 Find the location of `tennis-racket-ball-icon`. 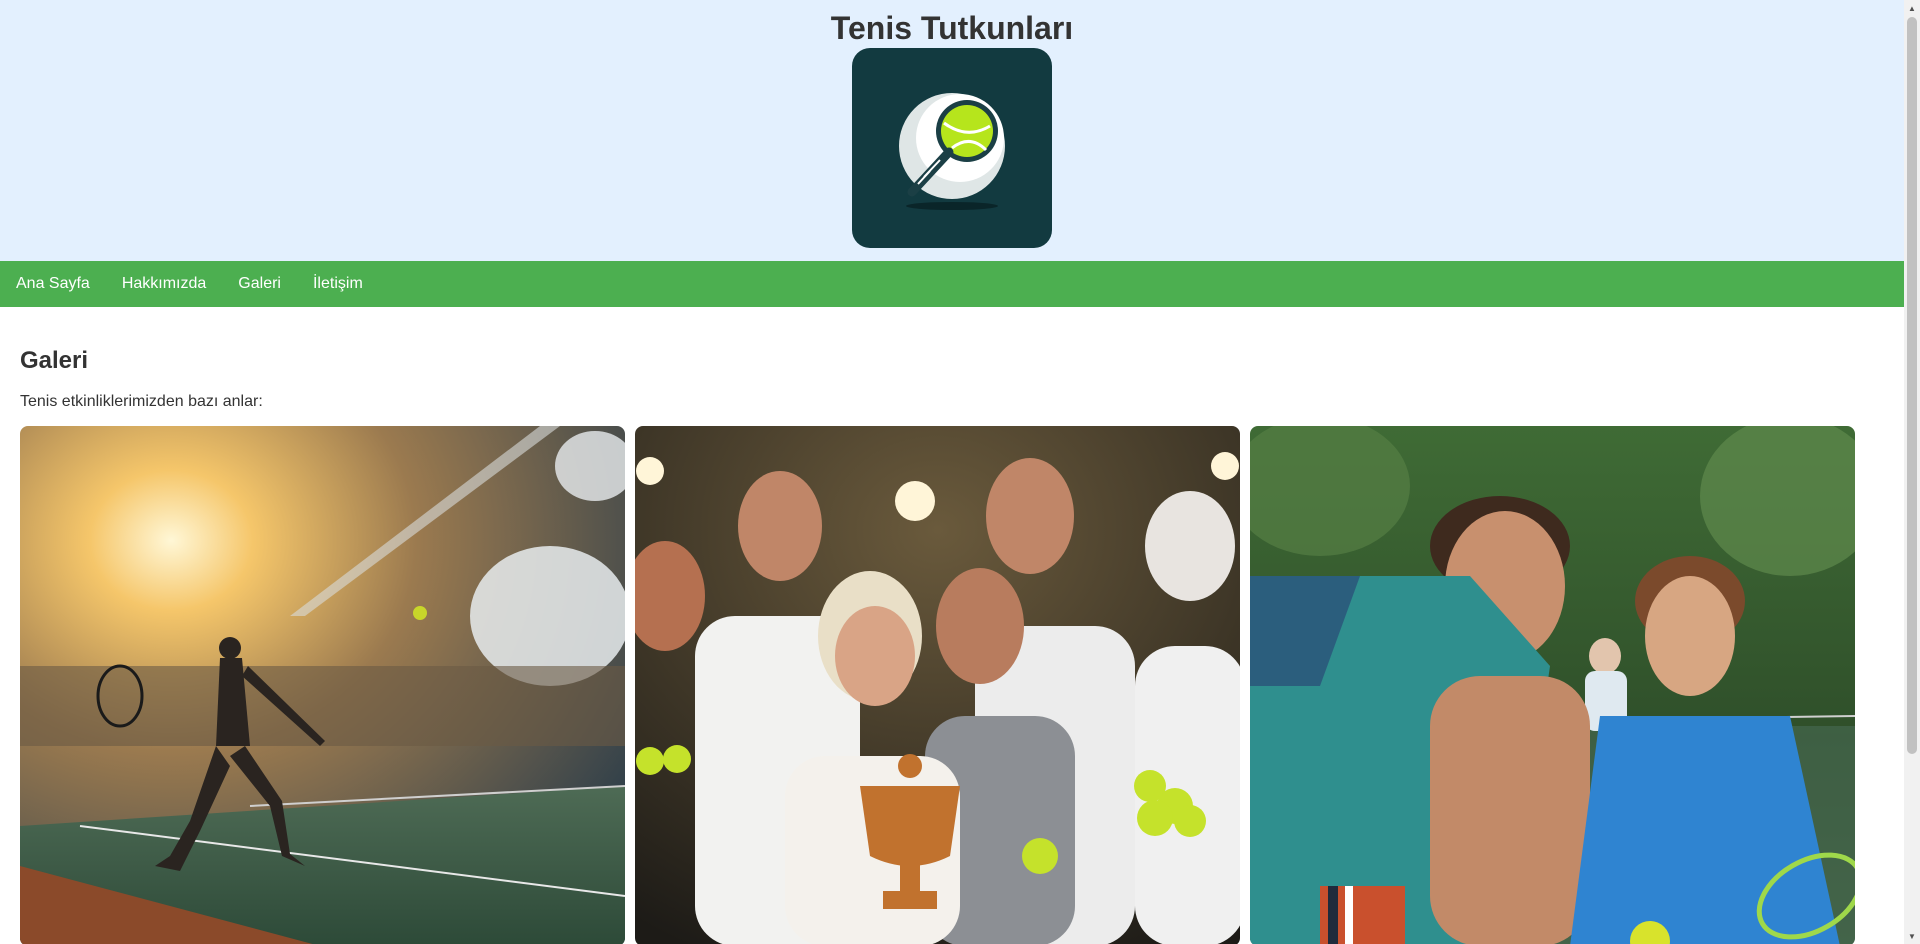

tennis-racket-ball-icon is located at coordinates (952, 151).